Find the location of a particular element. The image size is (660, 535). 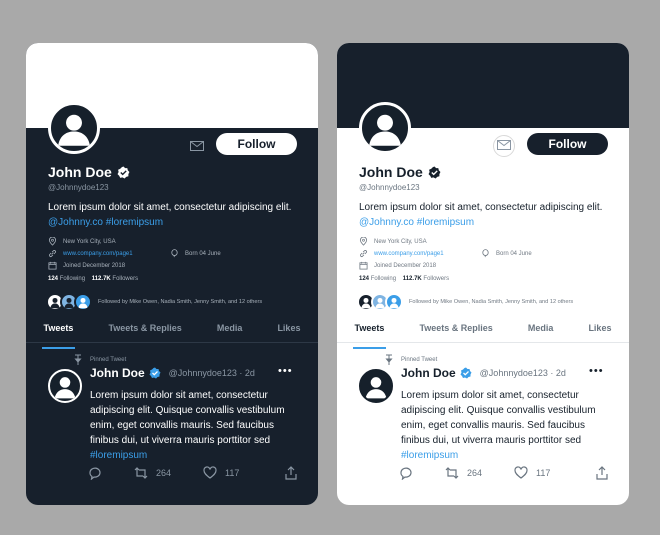

profile-tabs: Tweets Tweets & Replies Media Likes is located at coordinates (483, 335).